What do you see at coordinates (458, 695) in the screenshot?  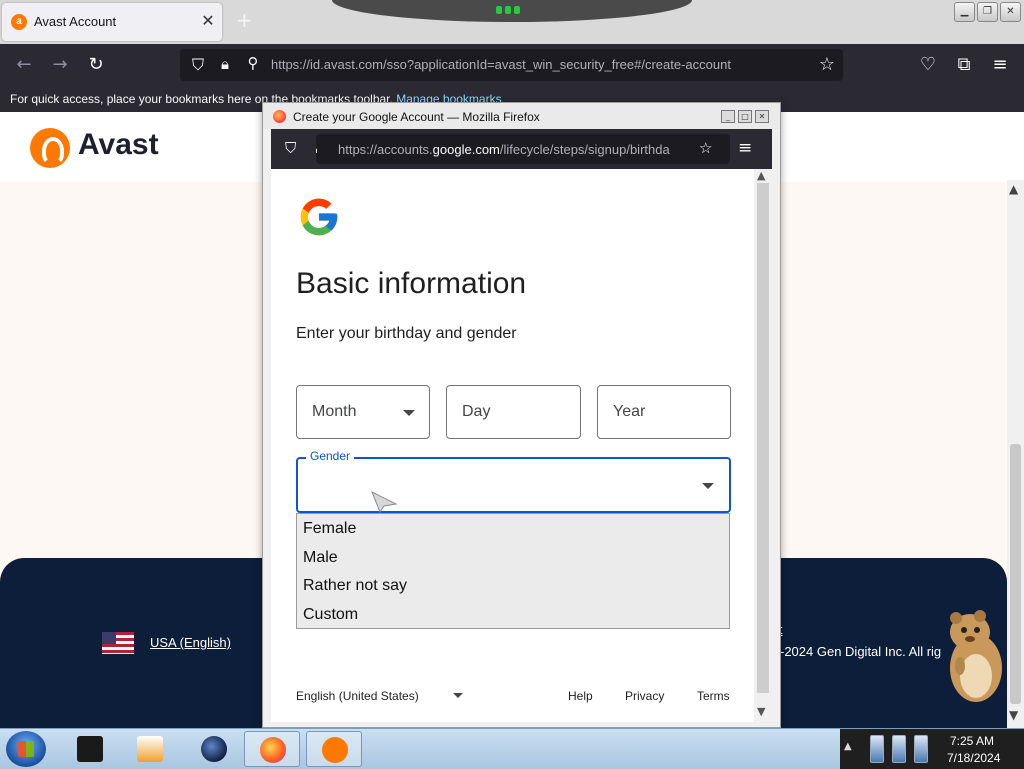 I see `language-caret-icon` at bounding box center [458, 695].